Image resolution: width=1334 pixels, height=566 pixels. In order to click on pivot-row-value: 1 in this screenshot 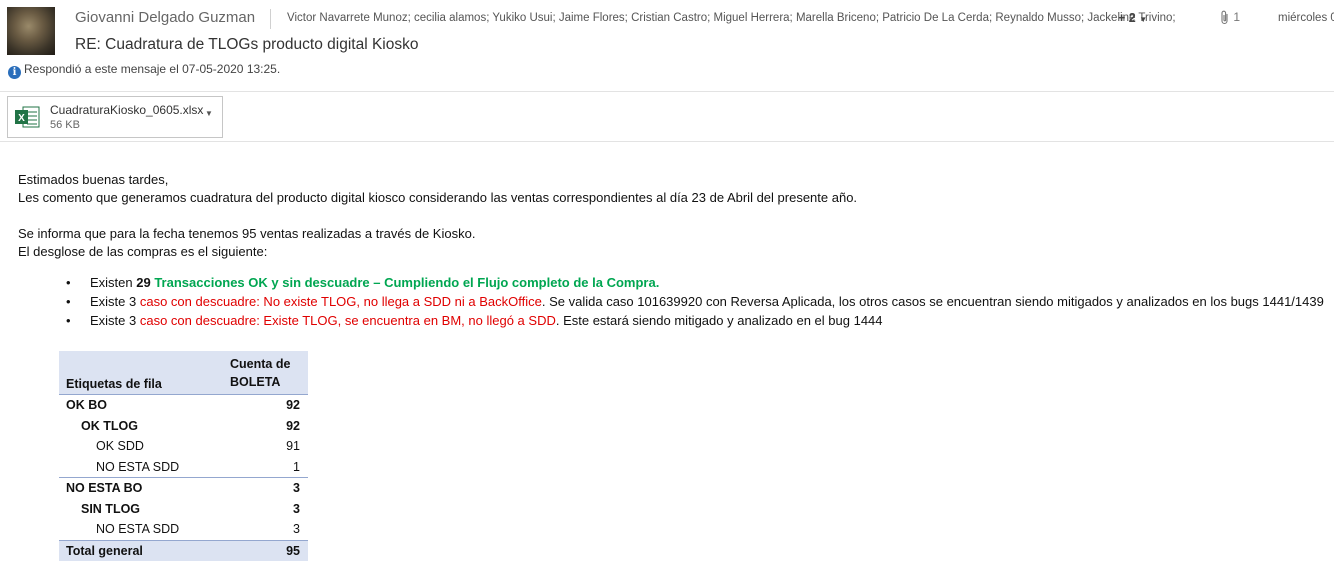, I will do `click(296, 466)`.